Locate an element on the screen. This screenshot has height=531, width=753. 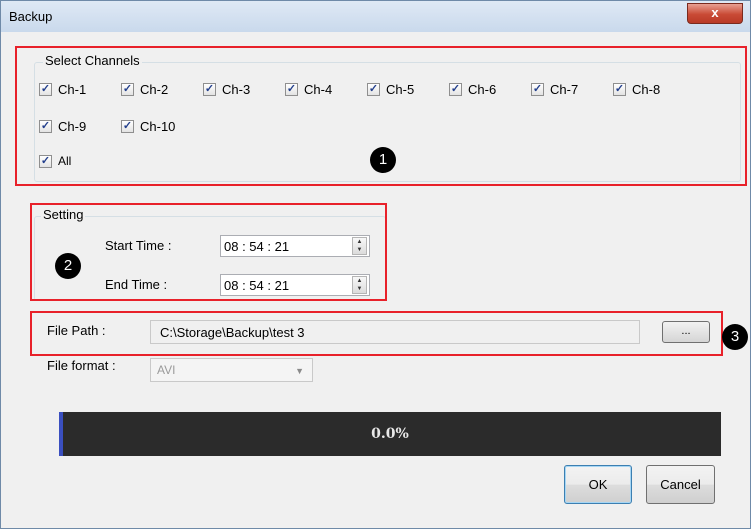
highlight-file-path is located at coordinates (376, 333).